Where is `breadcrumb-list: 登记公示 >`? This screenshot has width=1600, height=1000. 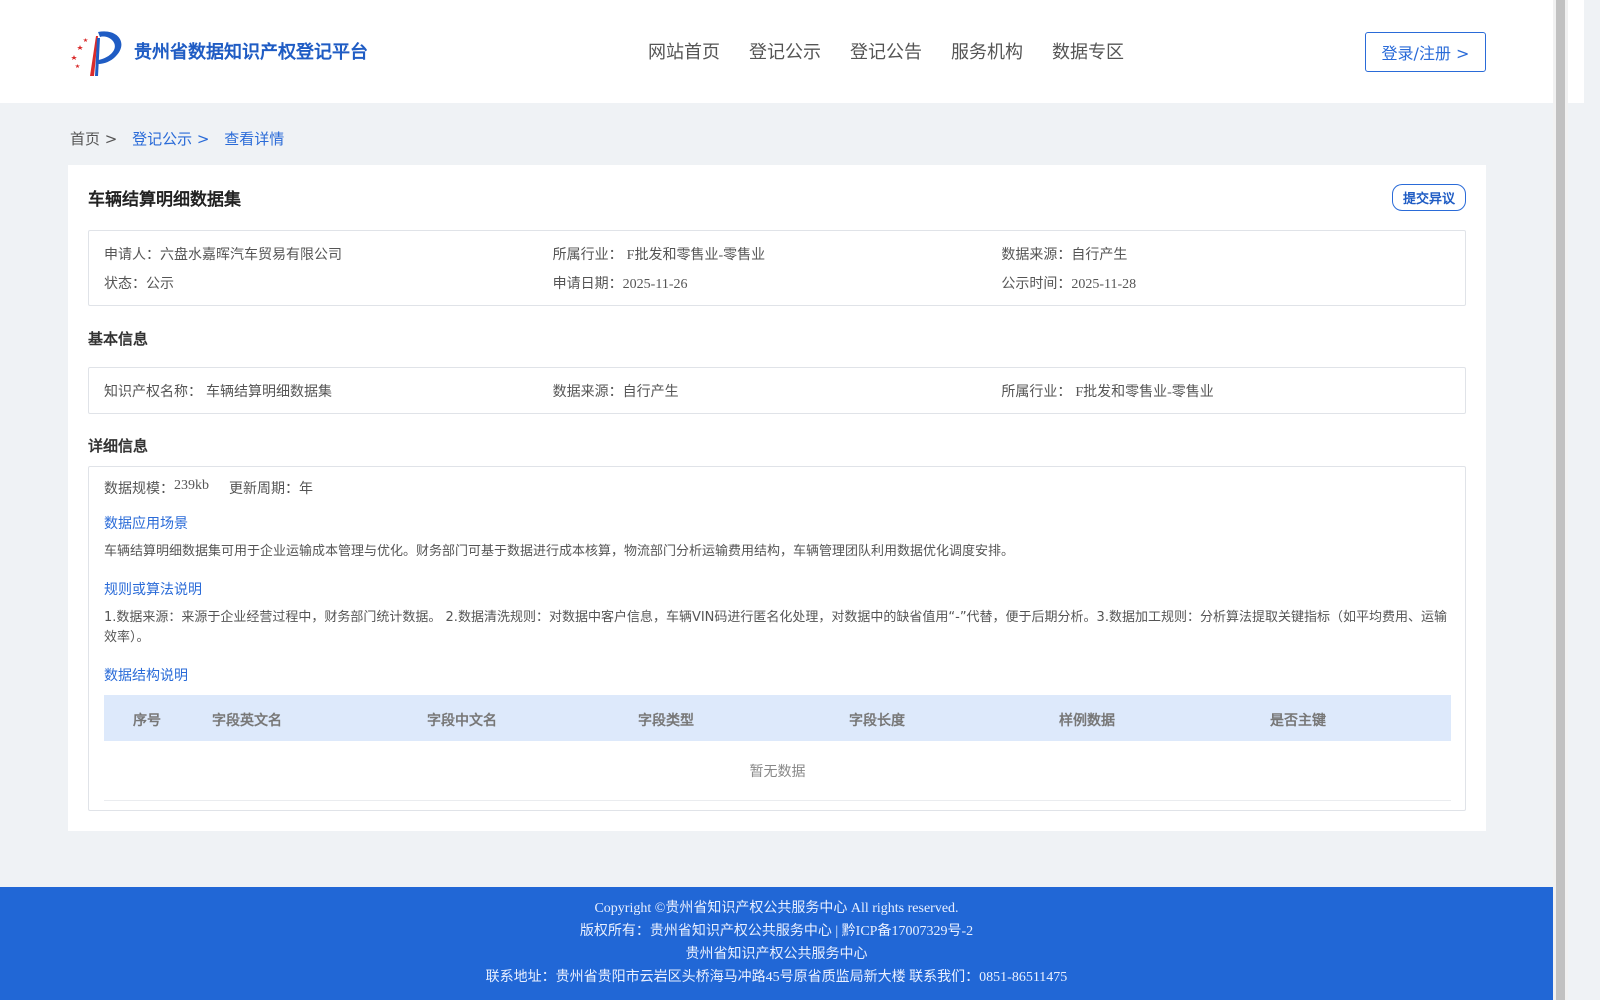 breadcrumb-list: 登记公示 > is located at coordinates (170, 139).